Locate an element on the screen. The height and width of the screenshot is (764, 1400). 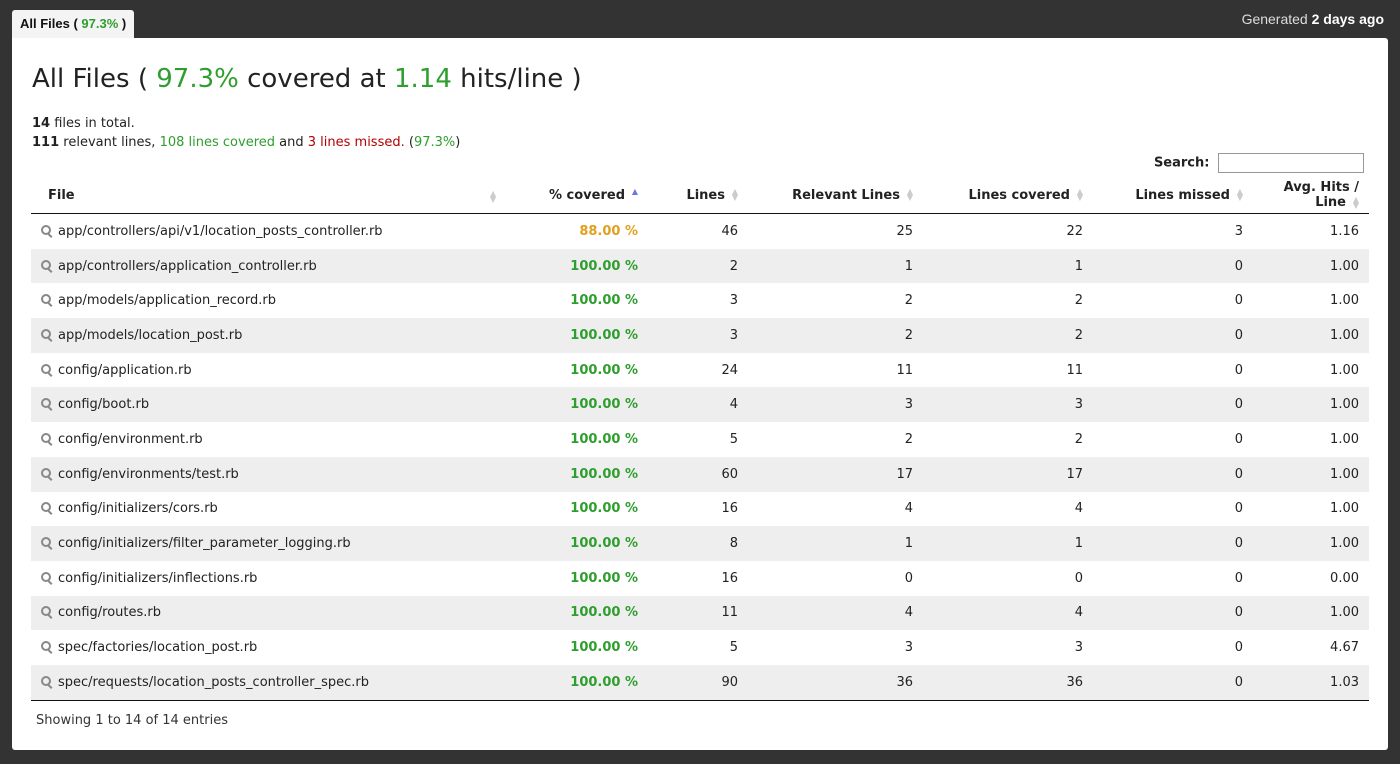
tab-all-files: All Files ( 97.3% ) is located at coordinates (73, 24).